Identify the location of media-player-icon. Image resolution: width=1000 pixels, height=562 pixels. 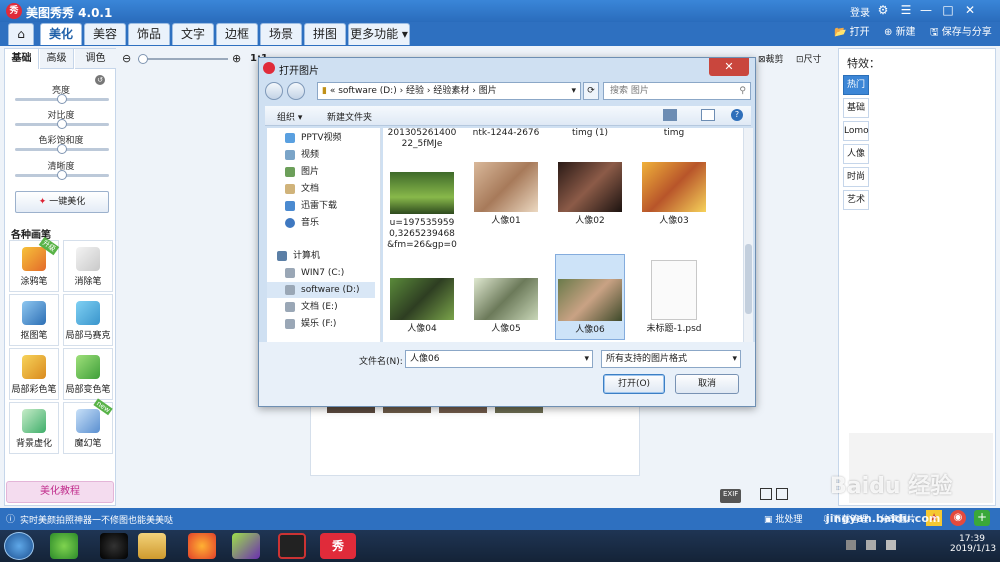
(246, 546).